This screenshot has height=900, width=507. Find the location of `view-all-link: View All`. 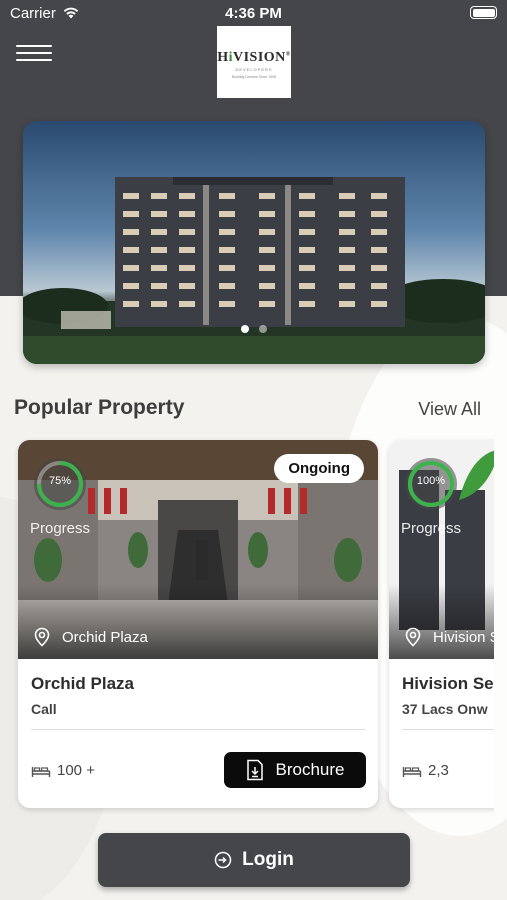

view-all-link: View All is located at coordinates (449, 409).